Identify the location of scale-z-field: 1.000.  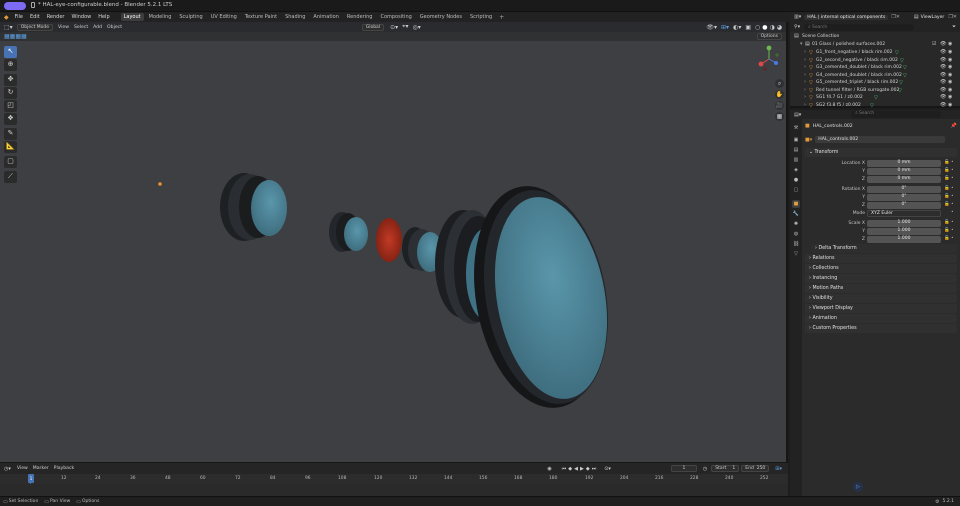
(904, 239).